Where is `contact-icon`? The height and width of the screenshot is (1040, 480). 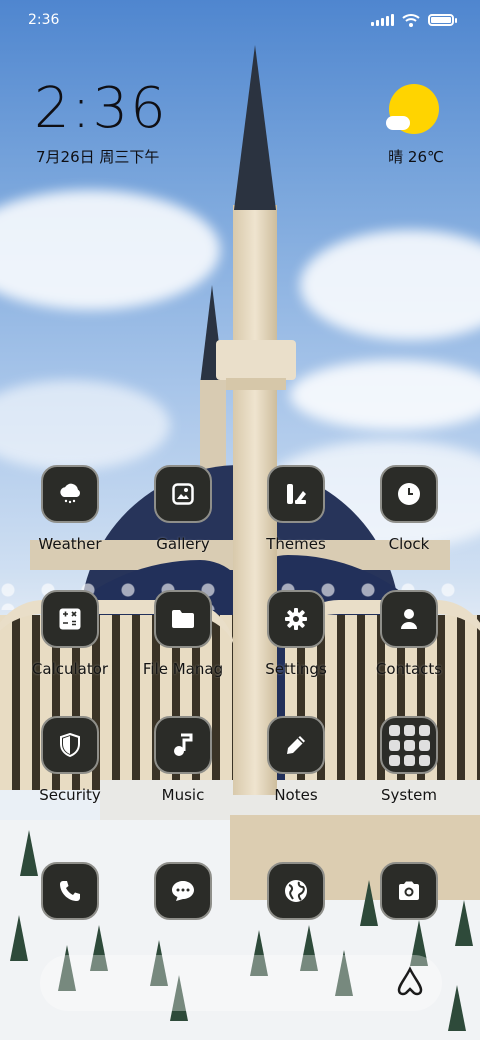
contact-icon is located at coordinates (409, 619).